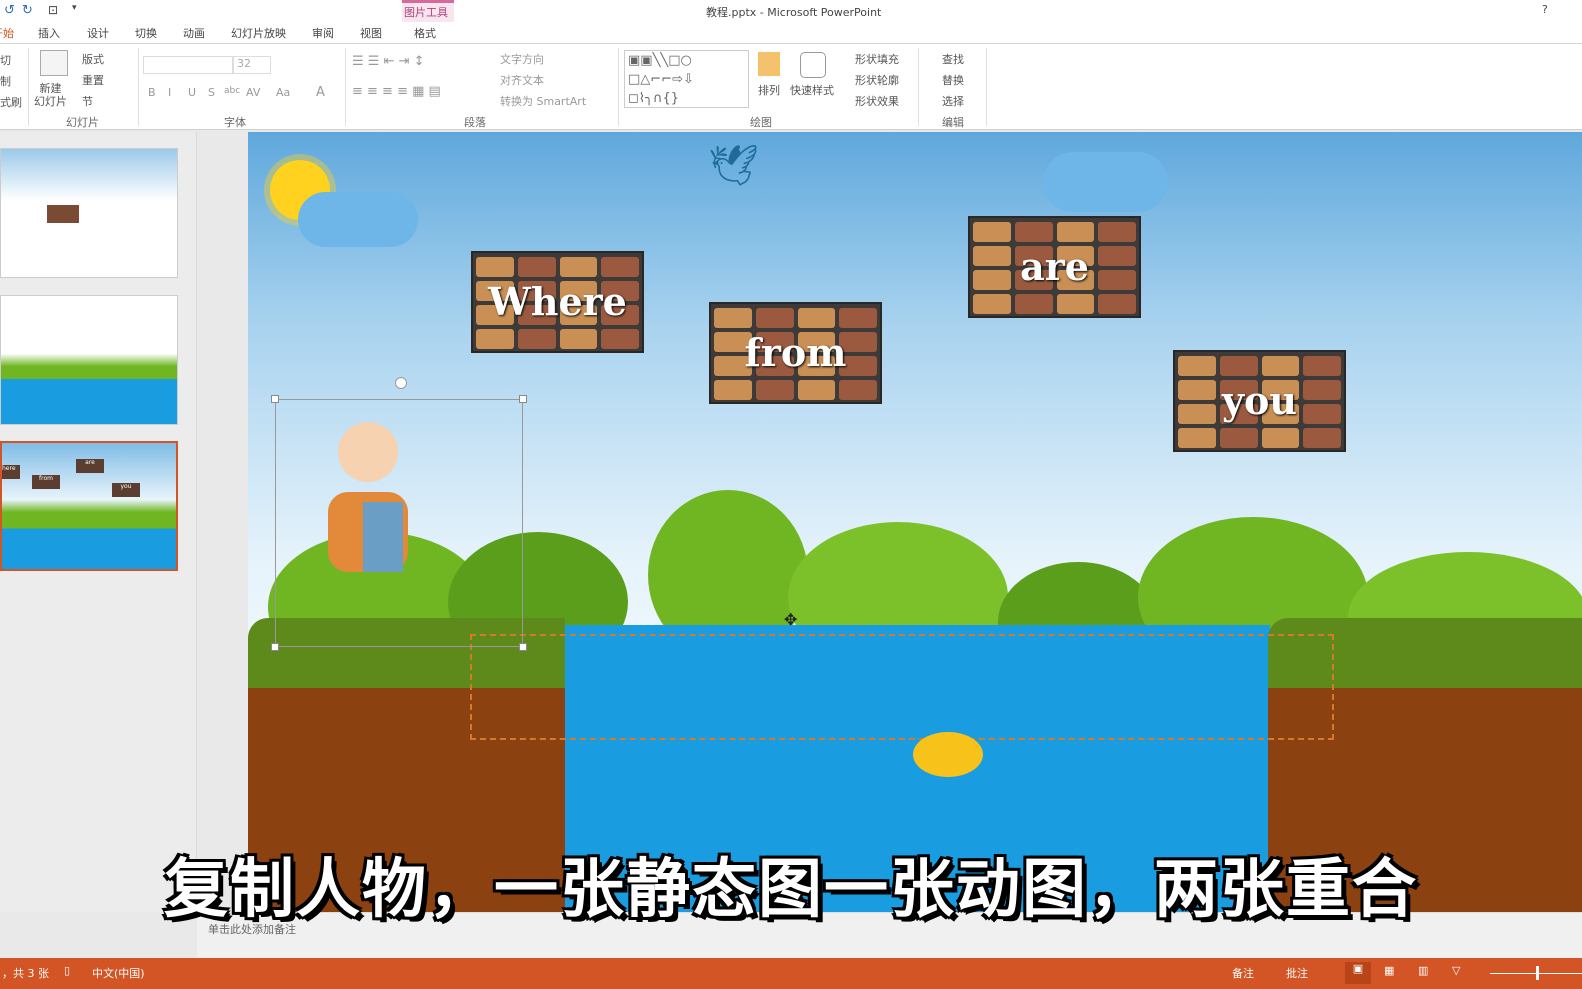 The image size is (1582, 989). I want to click on thumb-word: from, so click(46, 482).